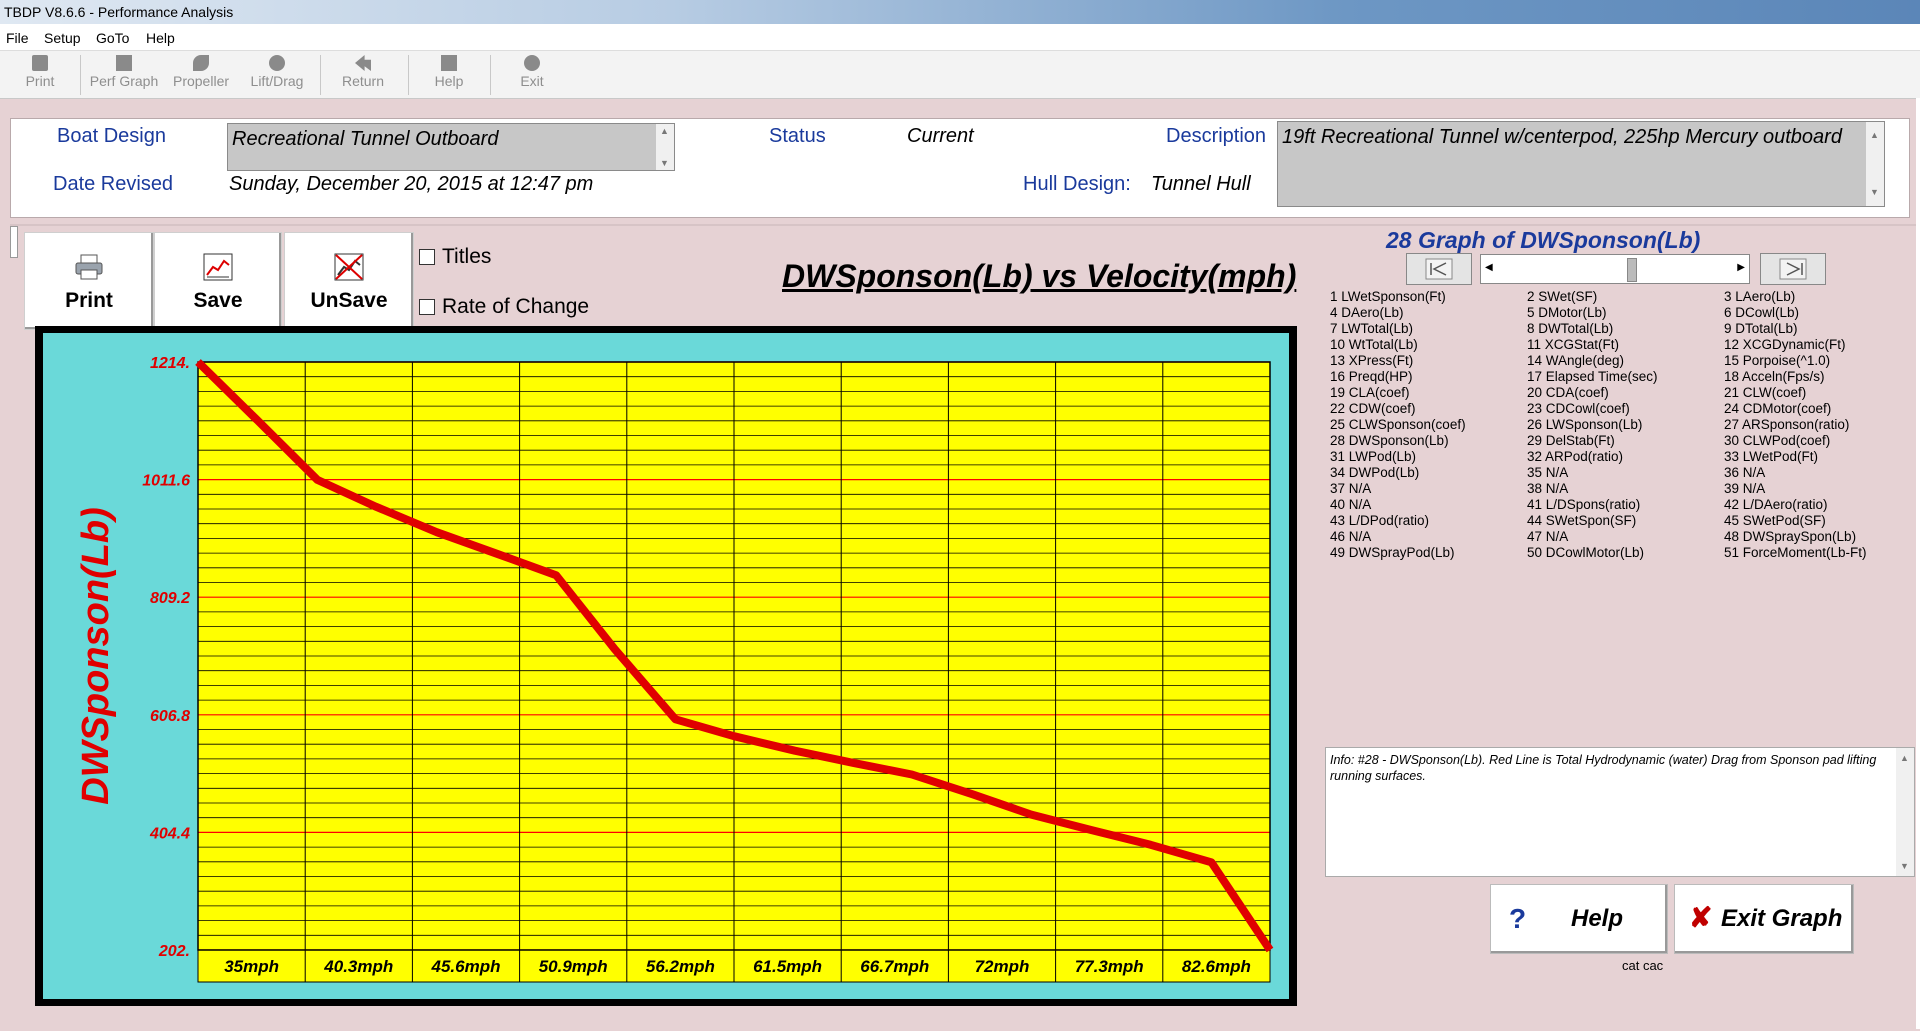 The image size is (1920, 1031). I want to click on variable-list-item: 17 Elapsed Time(sec), so click(1592, 376).